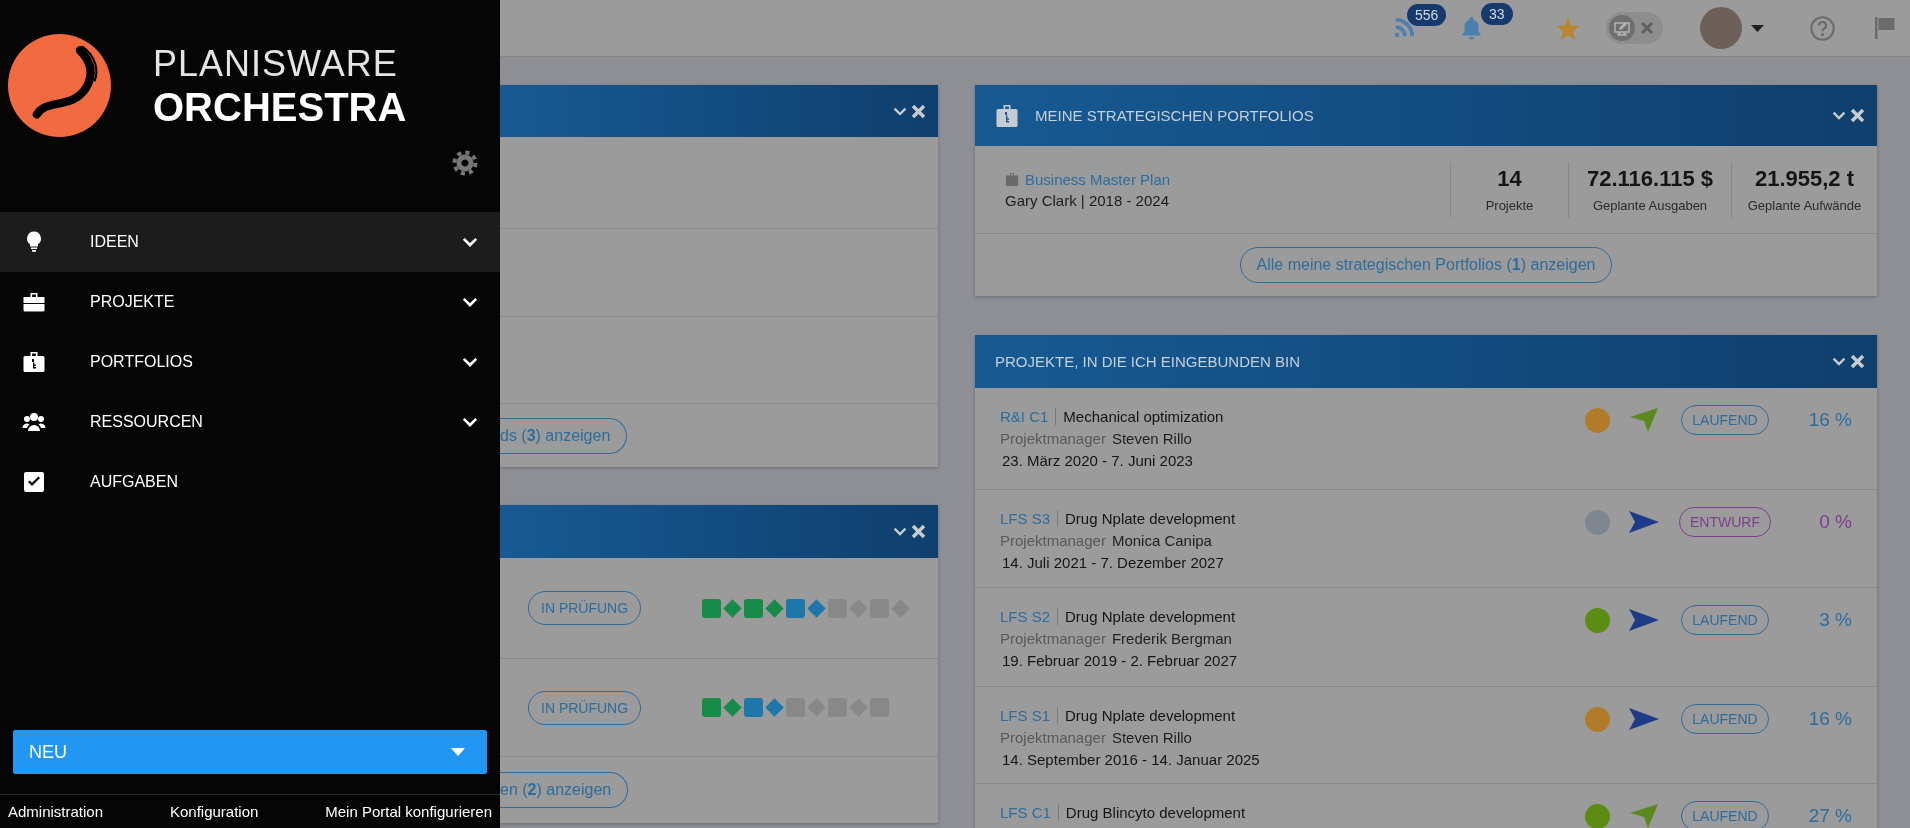 Image resolution: width=1910 pixels, height=828 pixels. I want to click on progress-percent: 3 %, so click(1835, 620).